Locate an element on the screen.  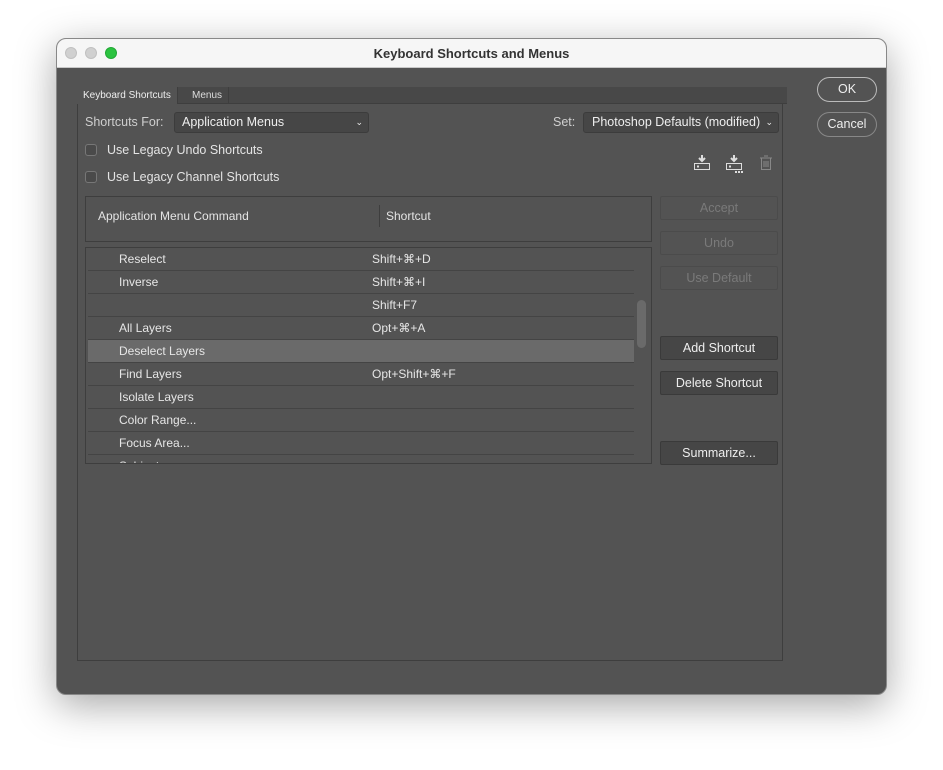
set-label: Set: is located at coordinates (564, 122).